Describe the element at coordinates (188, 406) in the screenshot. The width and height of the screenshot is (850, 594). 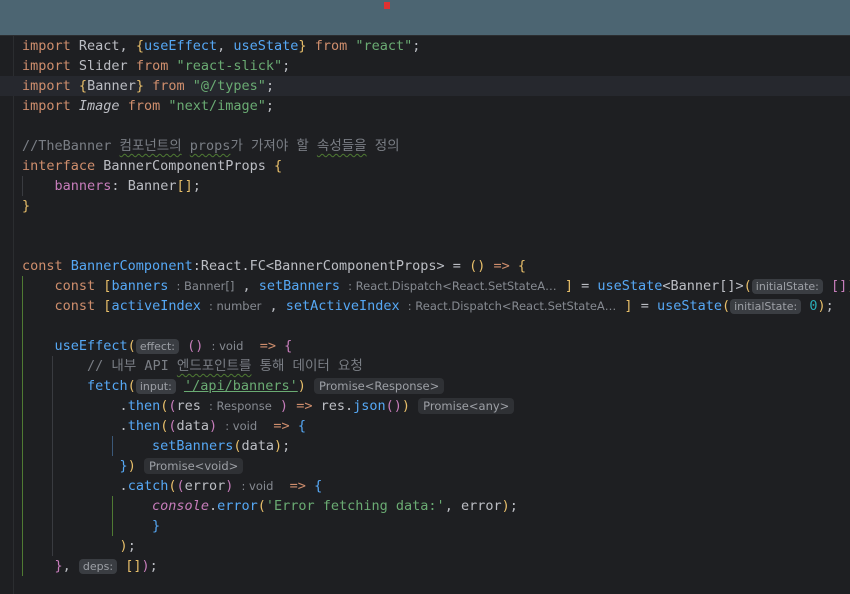
I see `code-token: res` at that location.